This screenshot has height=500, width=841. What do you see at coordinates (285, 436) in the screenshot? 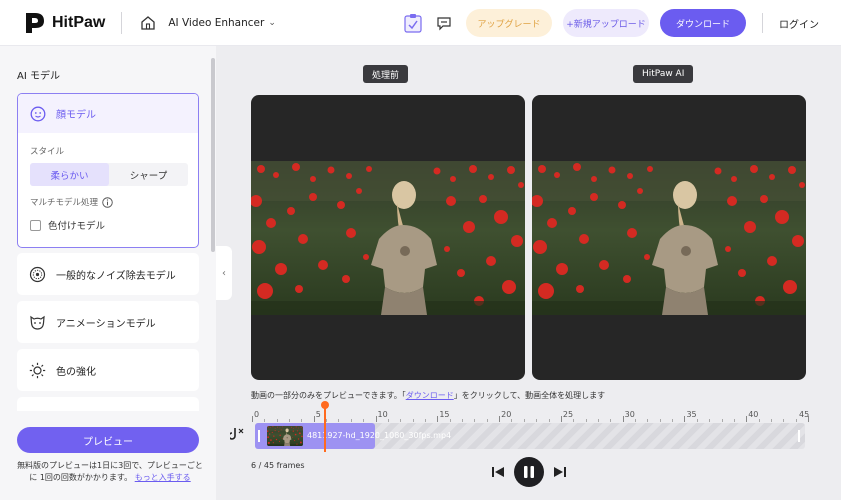
I see `clip-thumbnail` at bounding box center [285, 436].